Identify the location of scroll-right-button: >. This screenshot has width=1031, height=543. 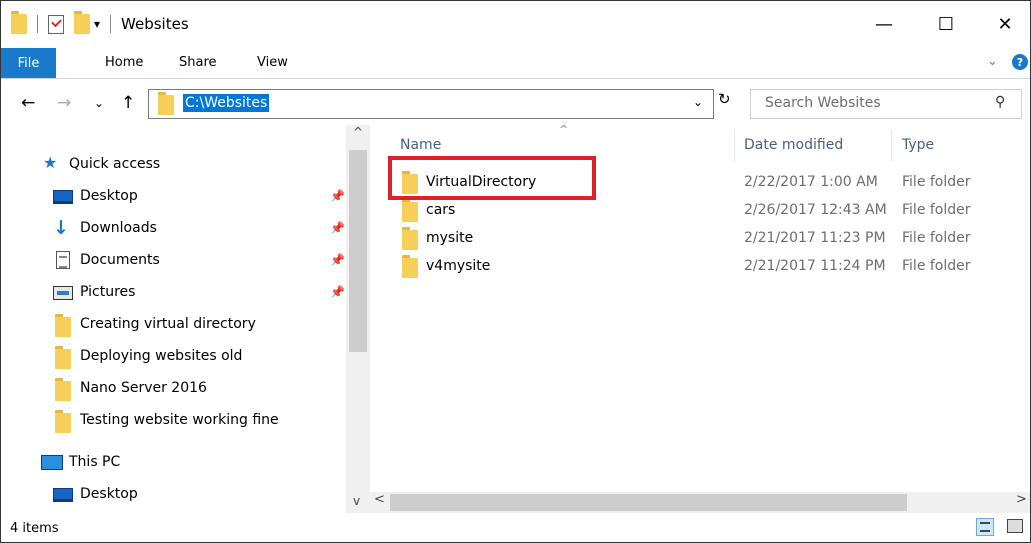
(1021, 499).